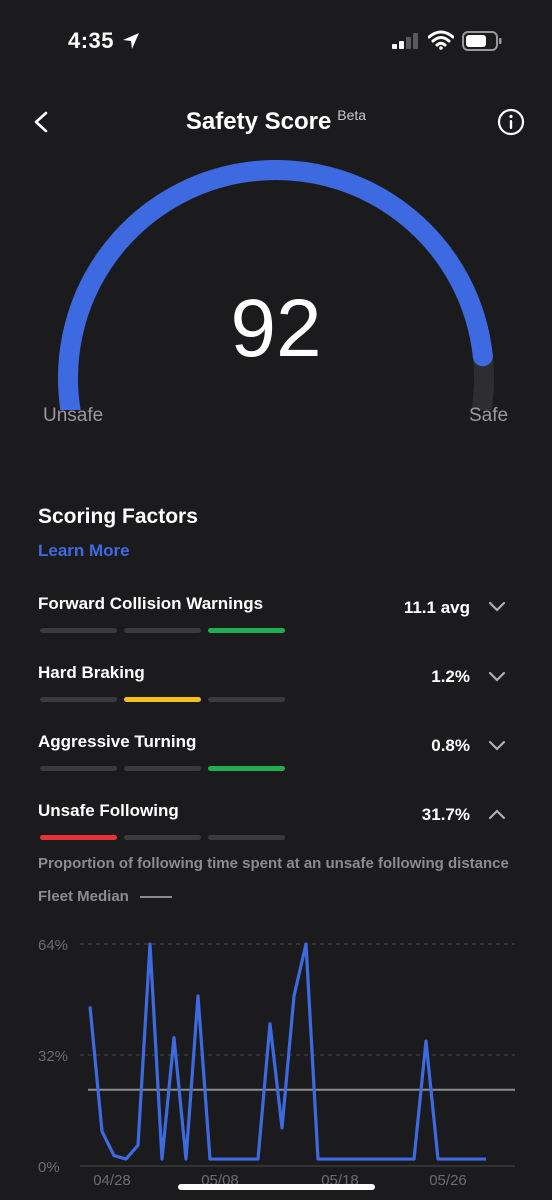 This screenshot has height=1200, width=552. Describe the element at coordinates (450, 676) in the screenshot. I see `factor-value: 1.2%` at that location.